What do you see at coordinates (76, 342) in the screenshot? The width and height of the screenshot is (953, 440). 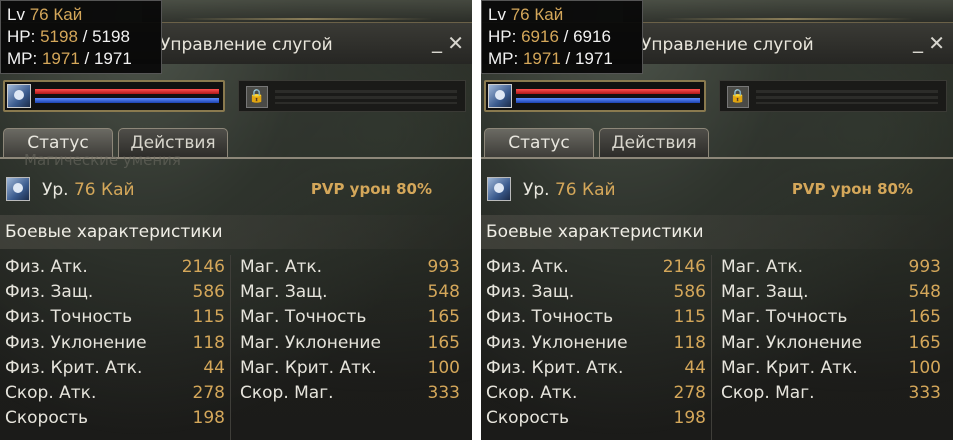 I see `stat-label: Физ. Уклонение` at bounding box center [76, 342].